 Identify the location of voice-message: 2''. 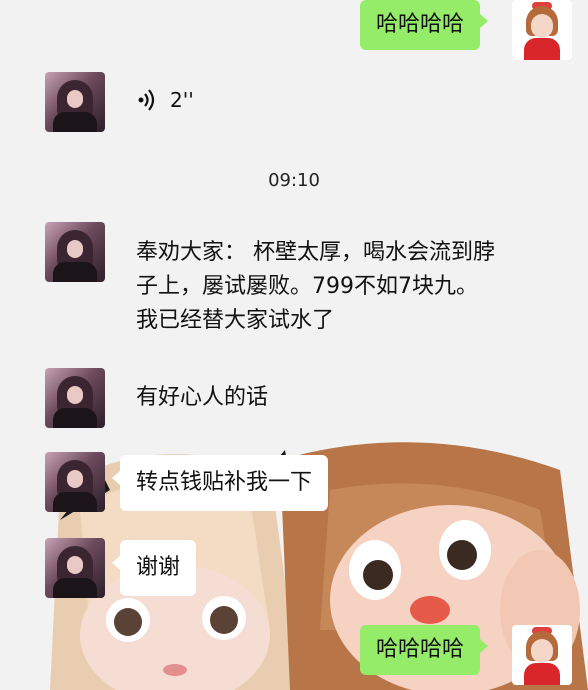
(166, 100).